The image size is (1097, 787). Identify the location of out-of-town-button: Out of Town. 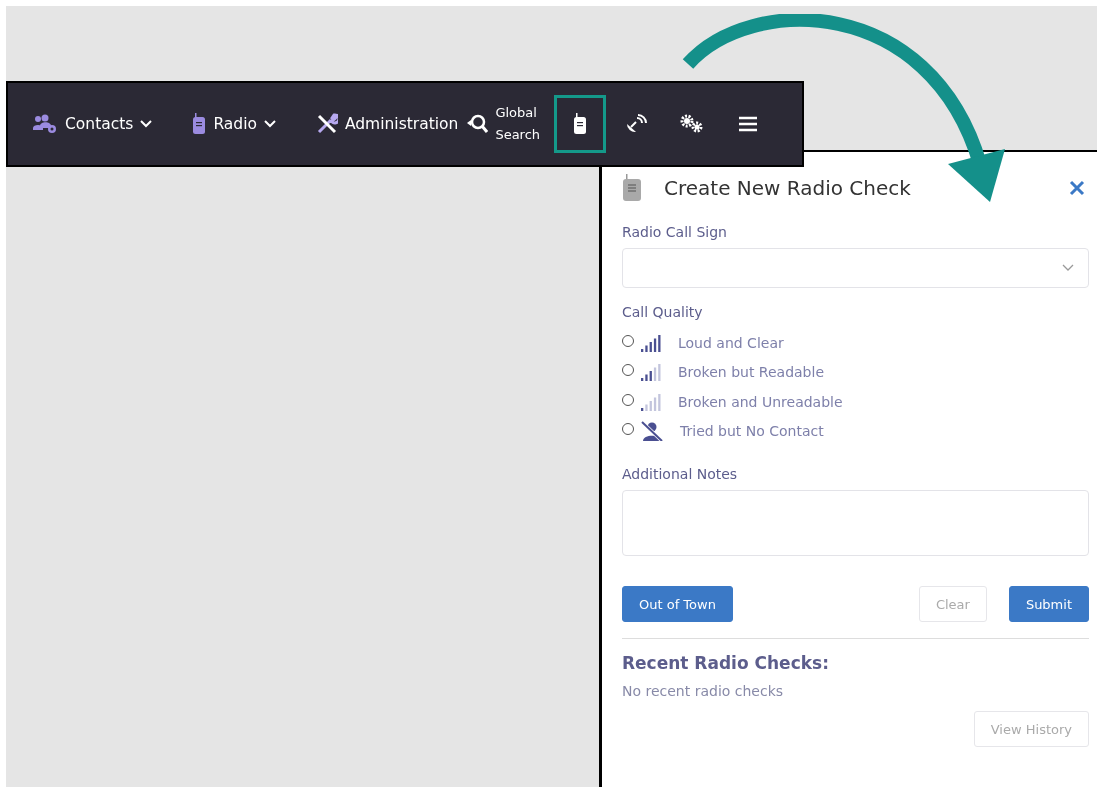
(677, 604).